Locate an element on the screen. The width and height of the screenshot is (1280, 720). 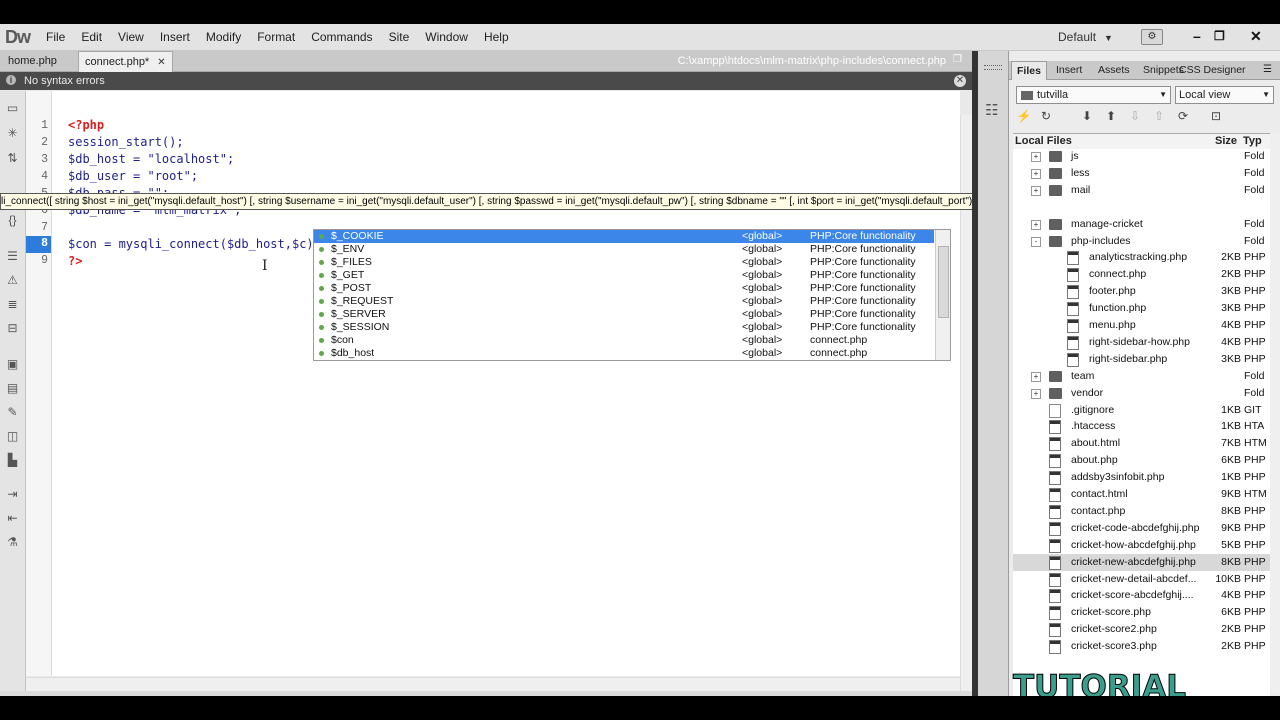
autocomplete-item: $_REQUEST <global> PHP:Core functionality is located at coordinates (624, 301).